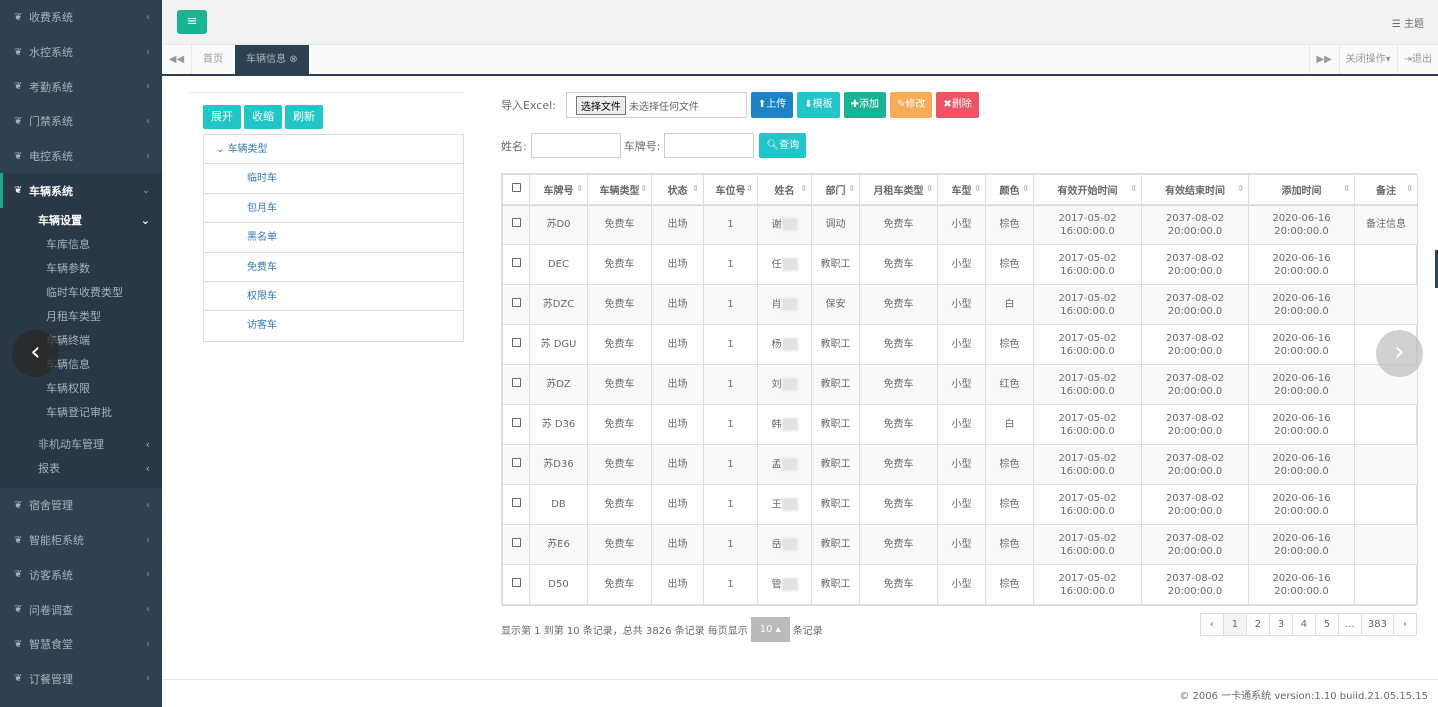 Image resolution: width=1438 pixels, height=707 pixels. I want to click on page-button: 4, so click(1303, 624).